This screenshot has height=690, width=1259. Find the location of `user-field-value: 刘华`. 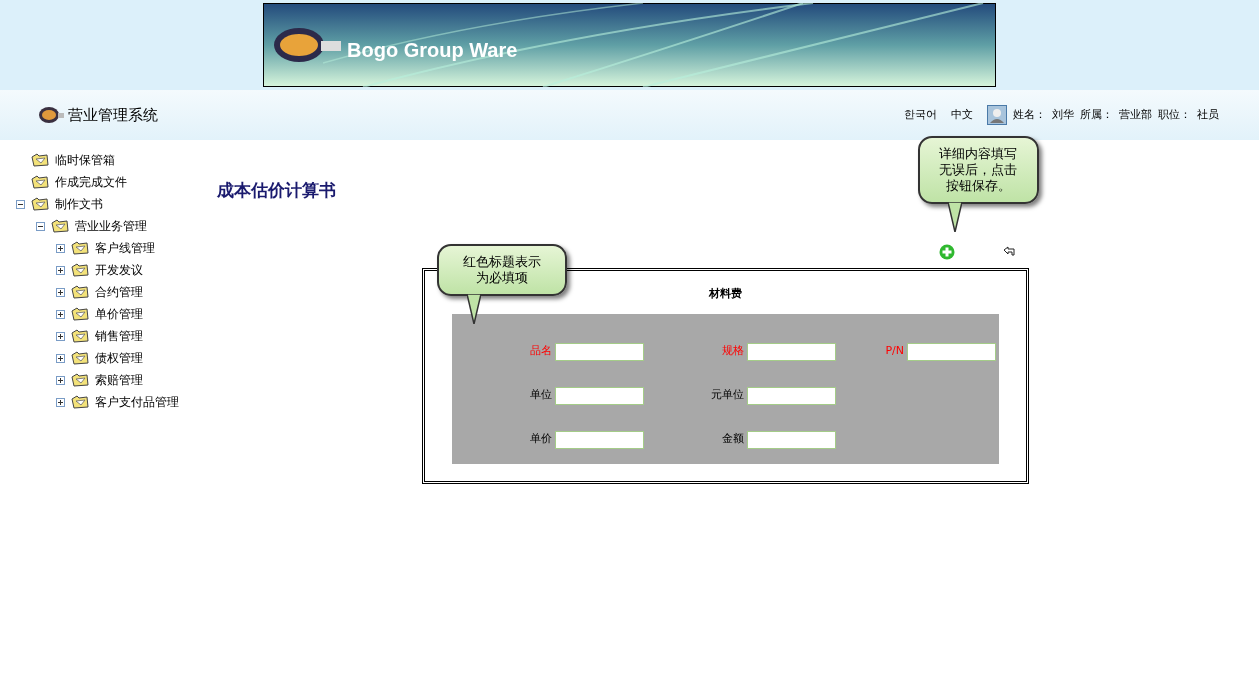

user-field-value: 刘华 is located at coordinates (1063, 114).